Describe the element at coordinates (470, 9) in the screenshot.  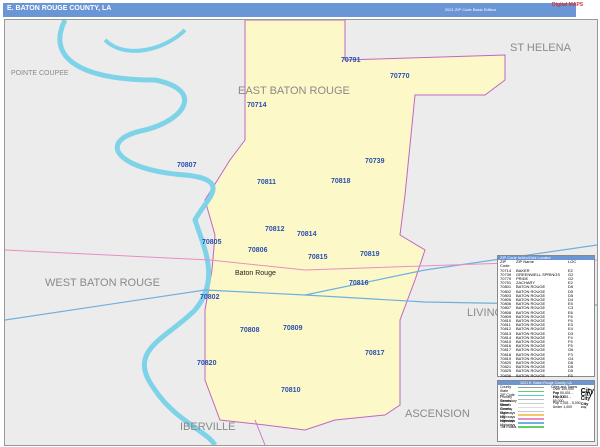
I see `edition-label: 2021 ZIP Code Basic Edition` at that location.